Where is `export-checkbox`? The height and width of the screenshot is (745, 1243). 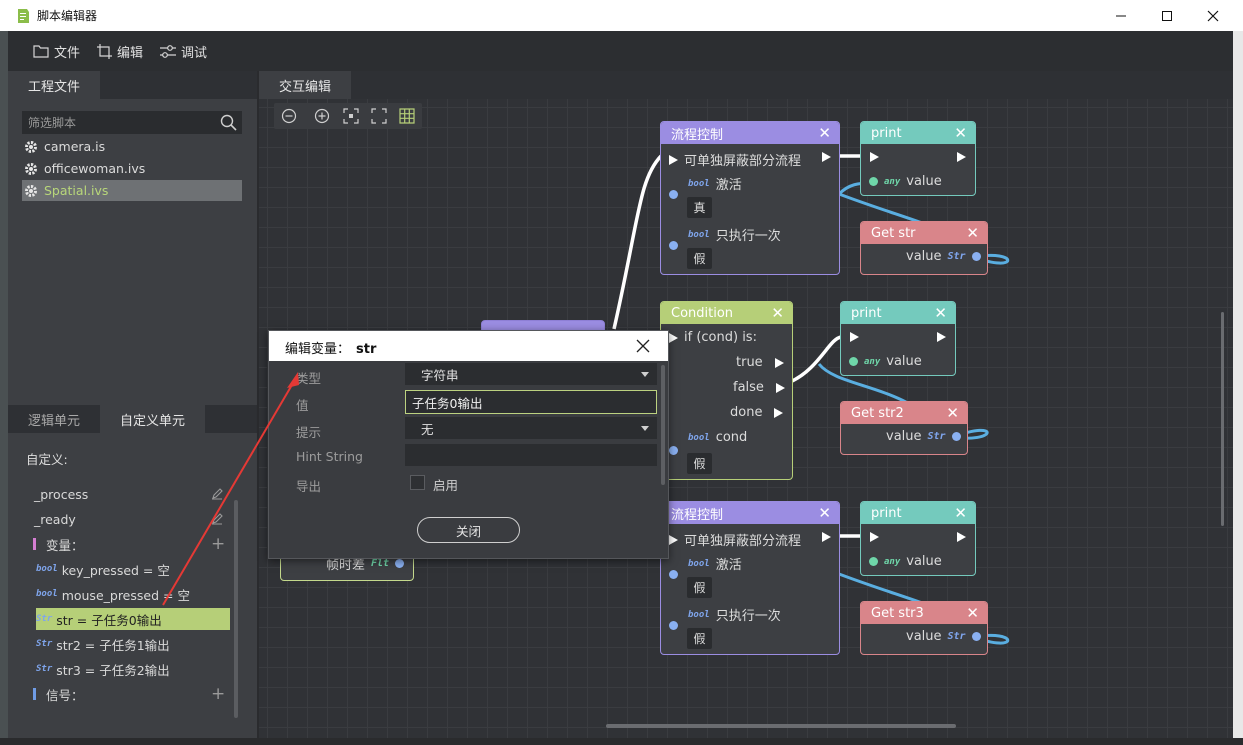
export-checkbox is located at coordinates (417, 482).